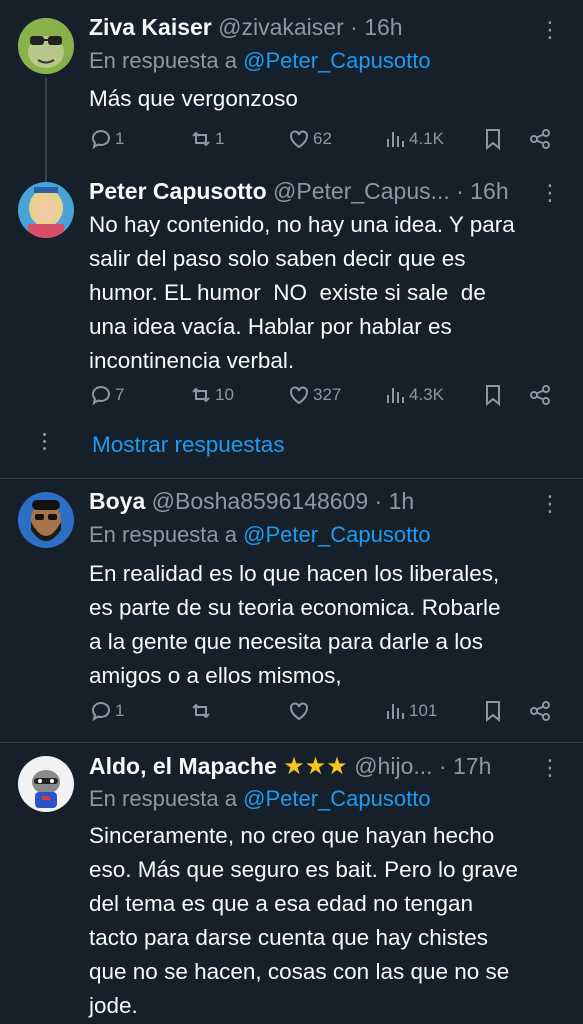 Image resolution: width=583 pixels, height=1024 pixels. I want to click on tweet-text-line: incontinencia verbal., so click(192, 360).